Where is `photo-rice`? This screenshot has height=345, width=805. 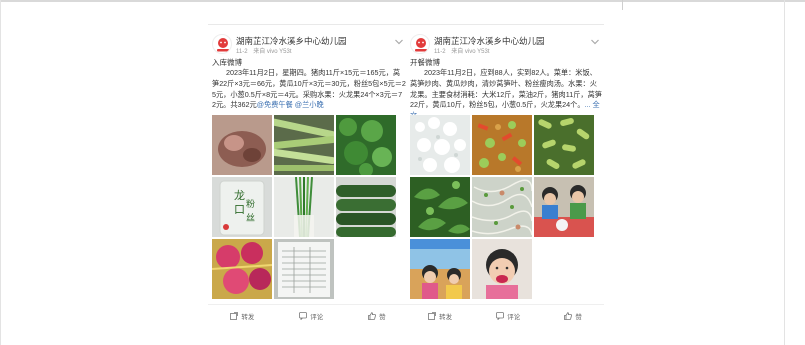 photo-rice is located at coordinates (440, 145).